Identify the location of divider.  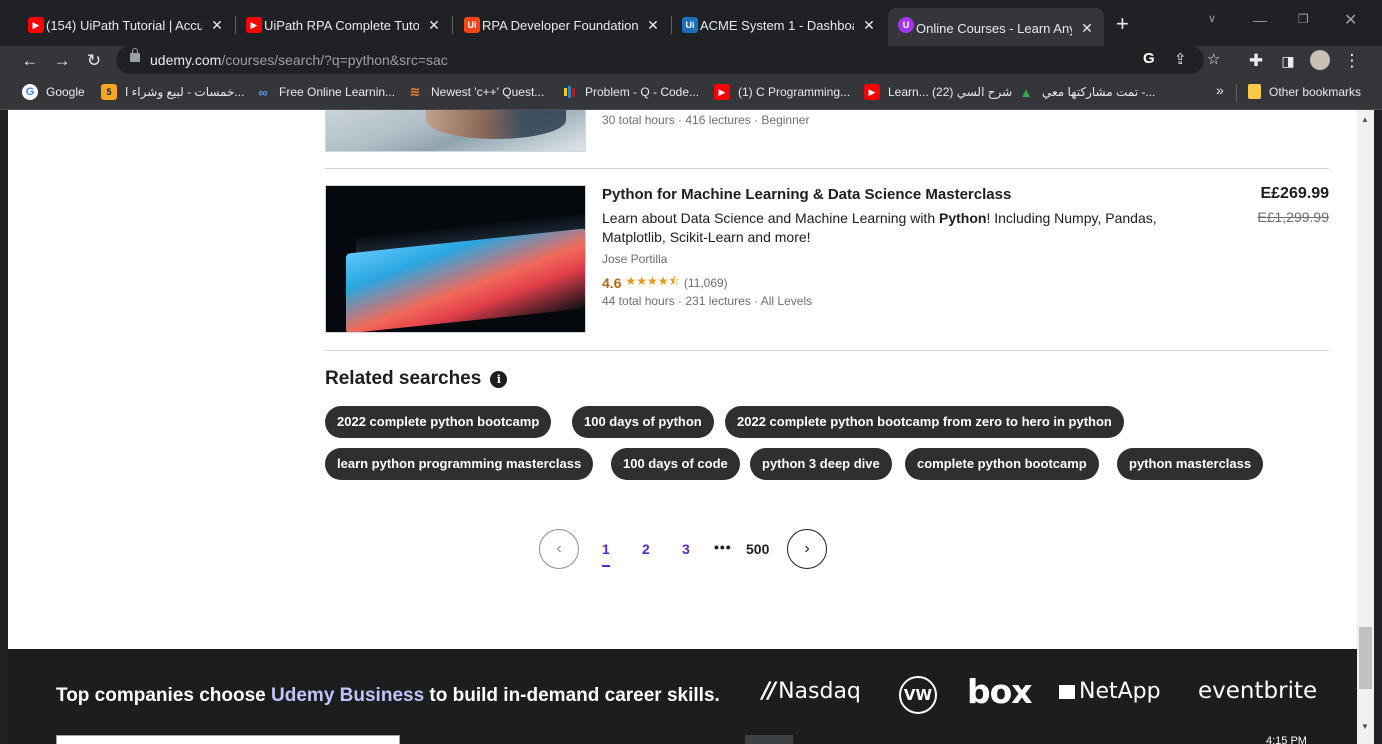
(827, 168).